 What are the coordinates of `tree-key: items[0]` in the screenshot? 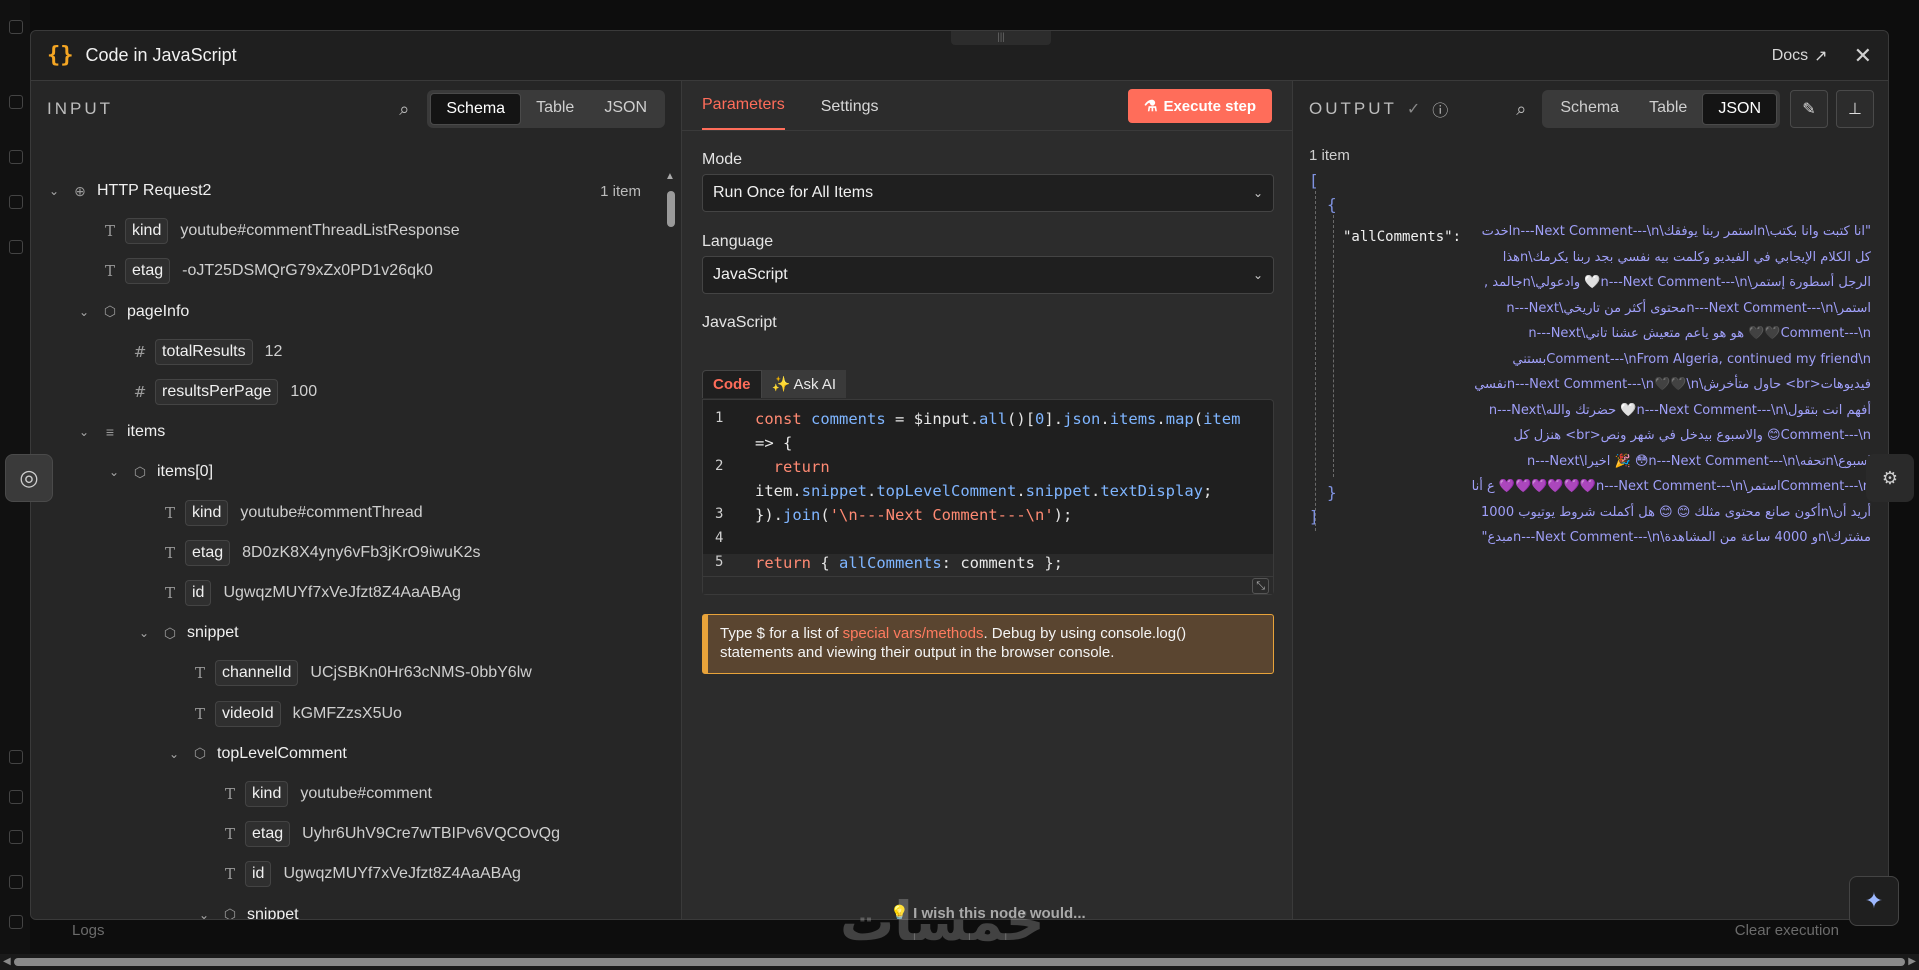 It's located at (185, 472).